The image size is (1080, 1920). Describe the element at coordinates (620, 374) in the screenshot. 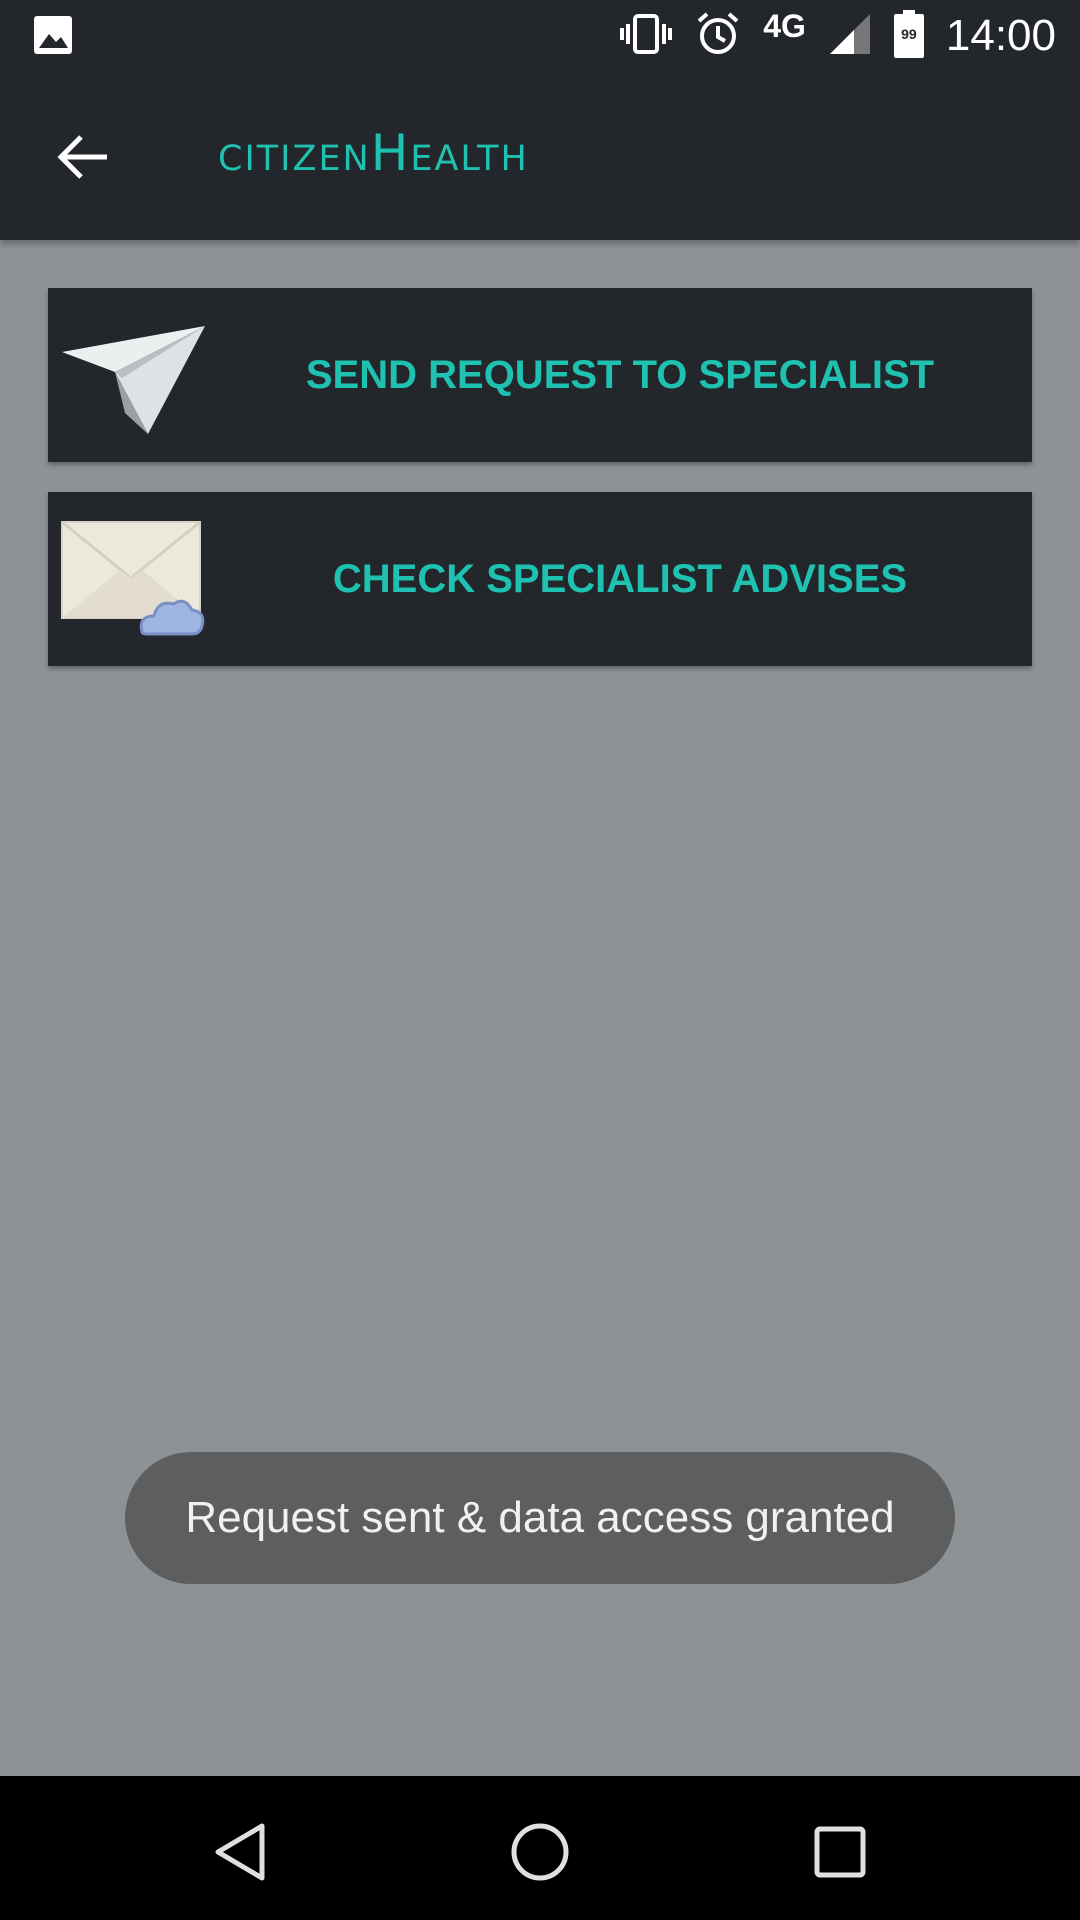

I see `send-request-label: SEND REQUEST TO SPECIALIST` at that location.